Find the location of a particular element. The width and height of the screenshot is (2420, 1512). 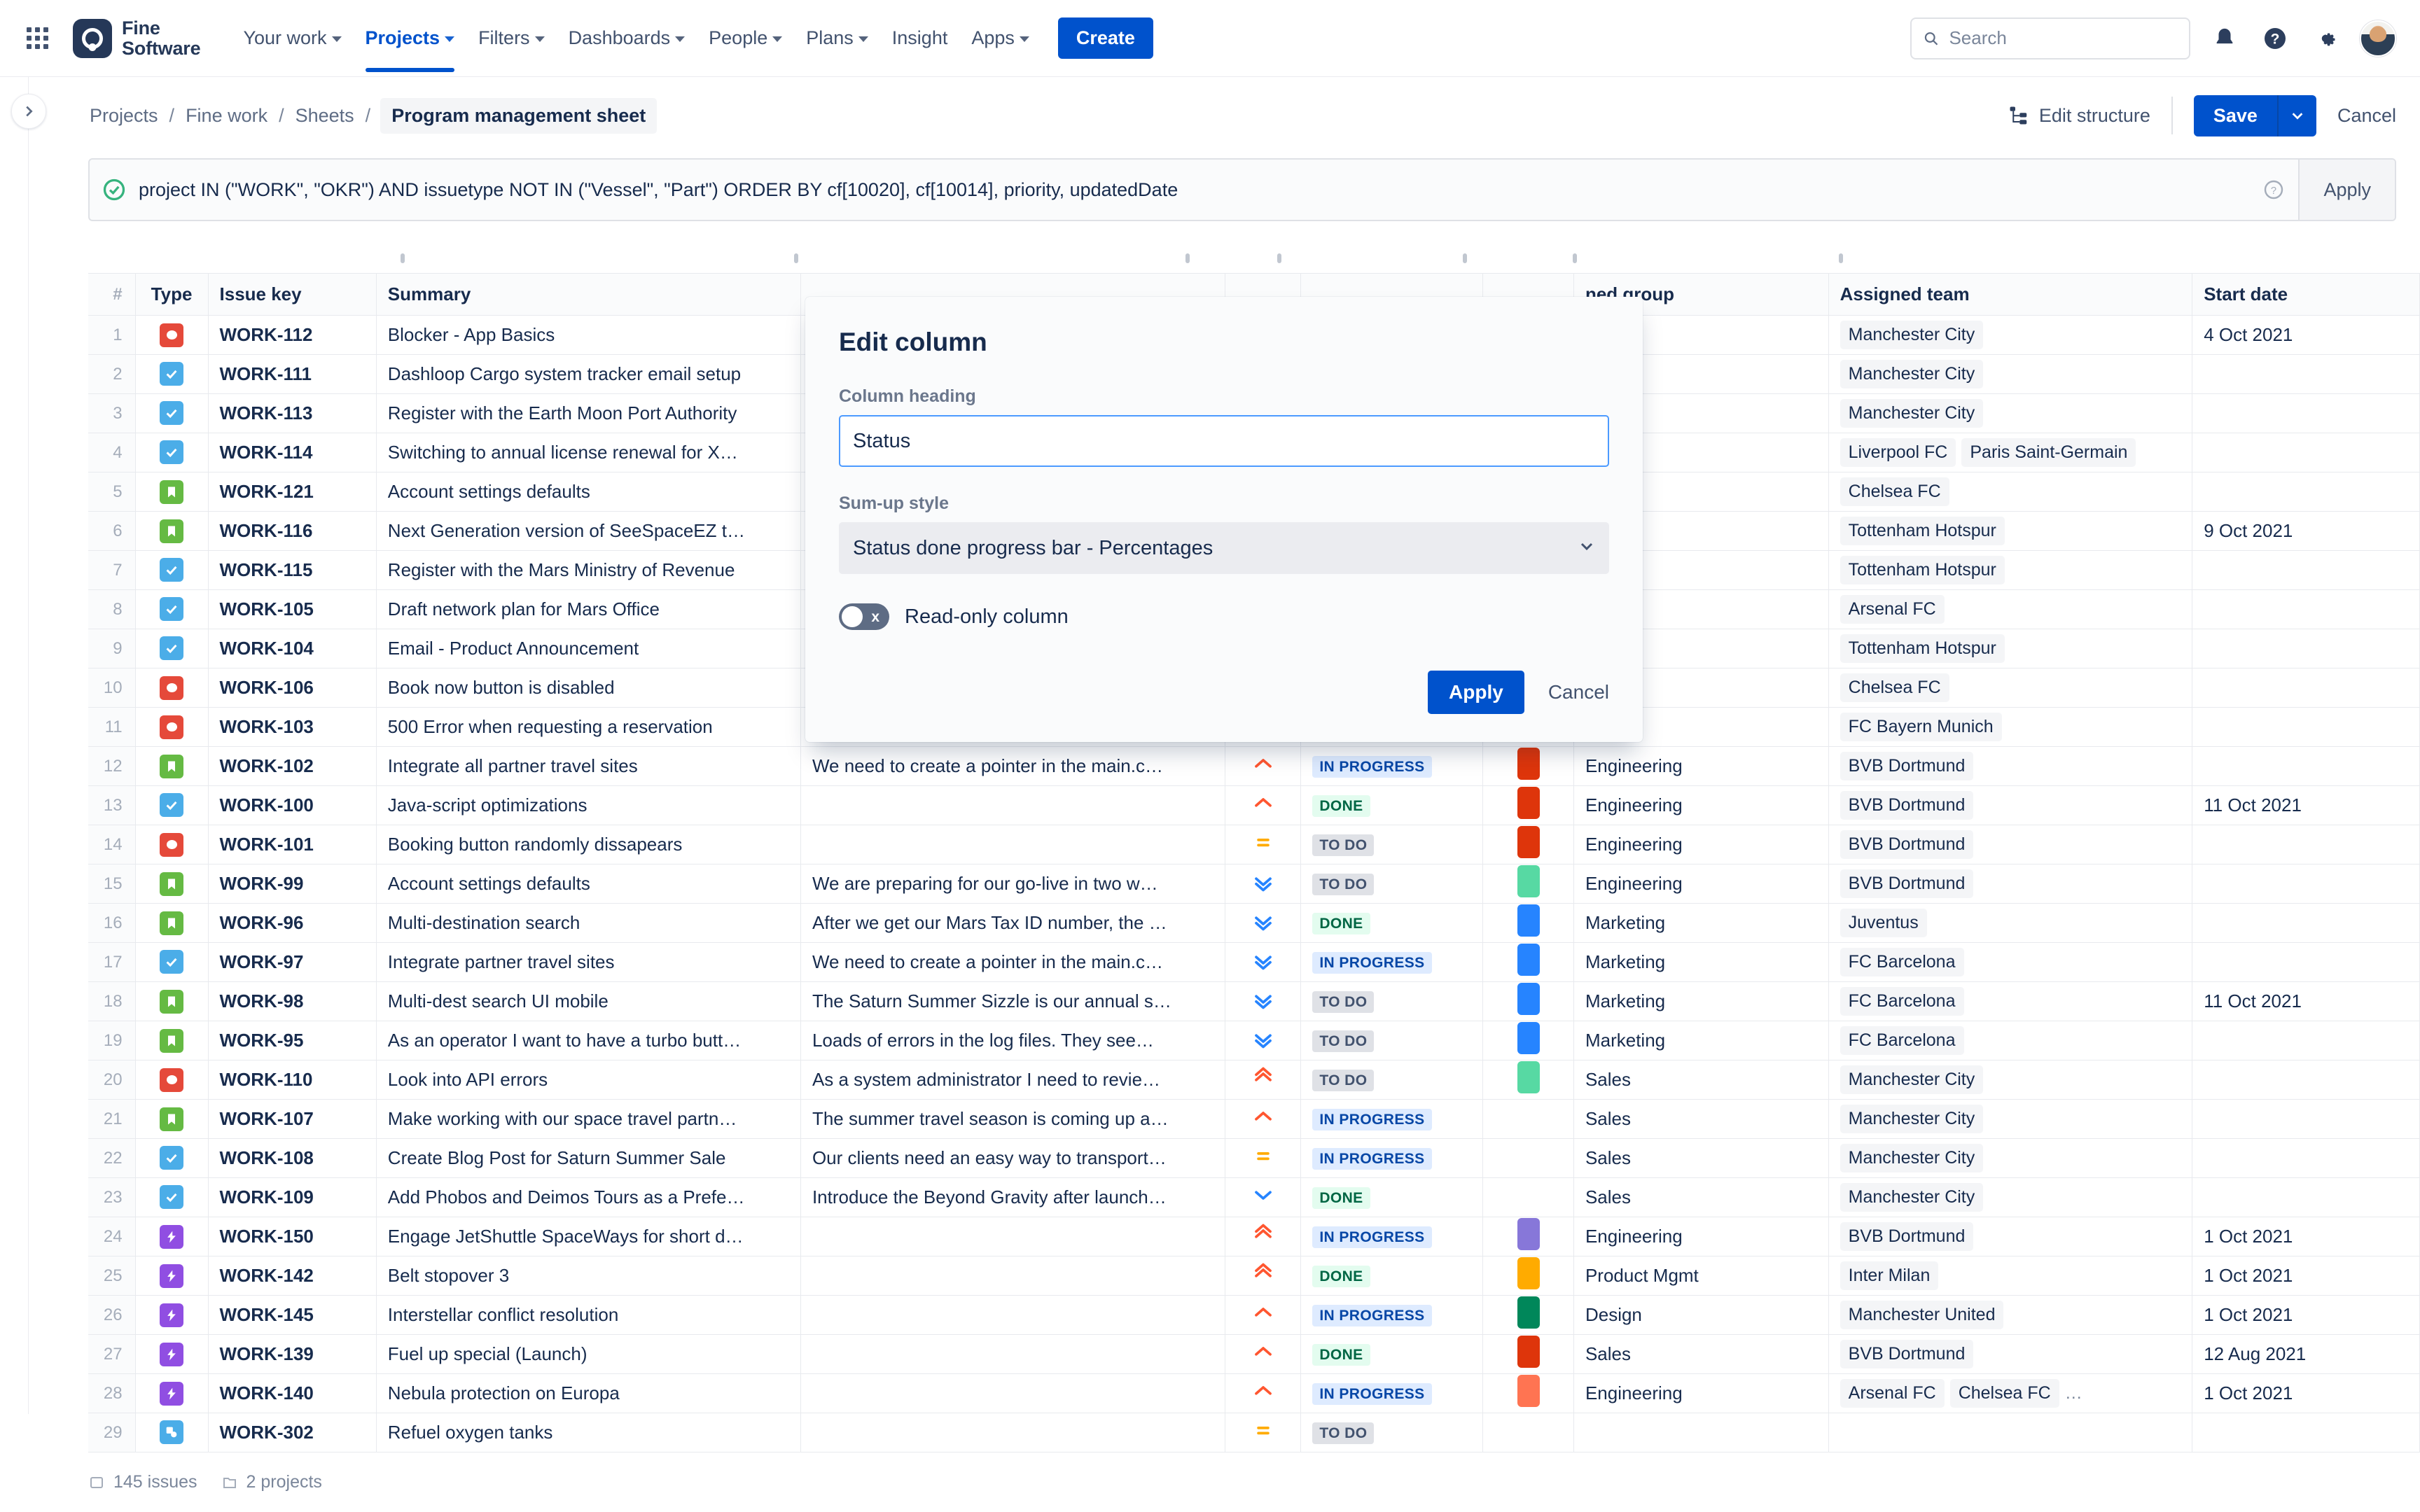

jql-help-icon: ? is located at coordinates (2273, 189).